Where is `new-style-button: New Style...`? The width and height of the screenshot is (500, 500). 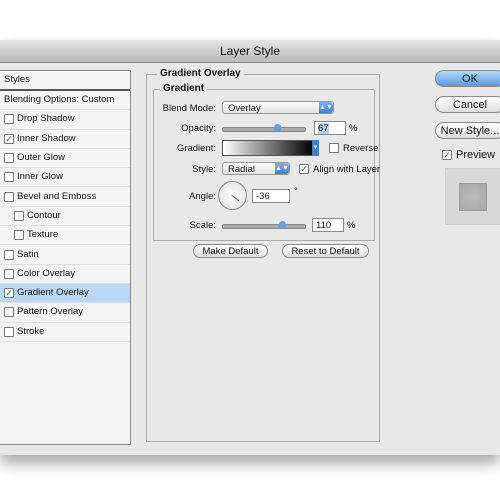
new-style-button: New Style... is located at coordinates (467, 130).